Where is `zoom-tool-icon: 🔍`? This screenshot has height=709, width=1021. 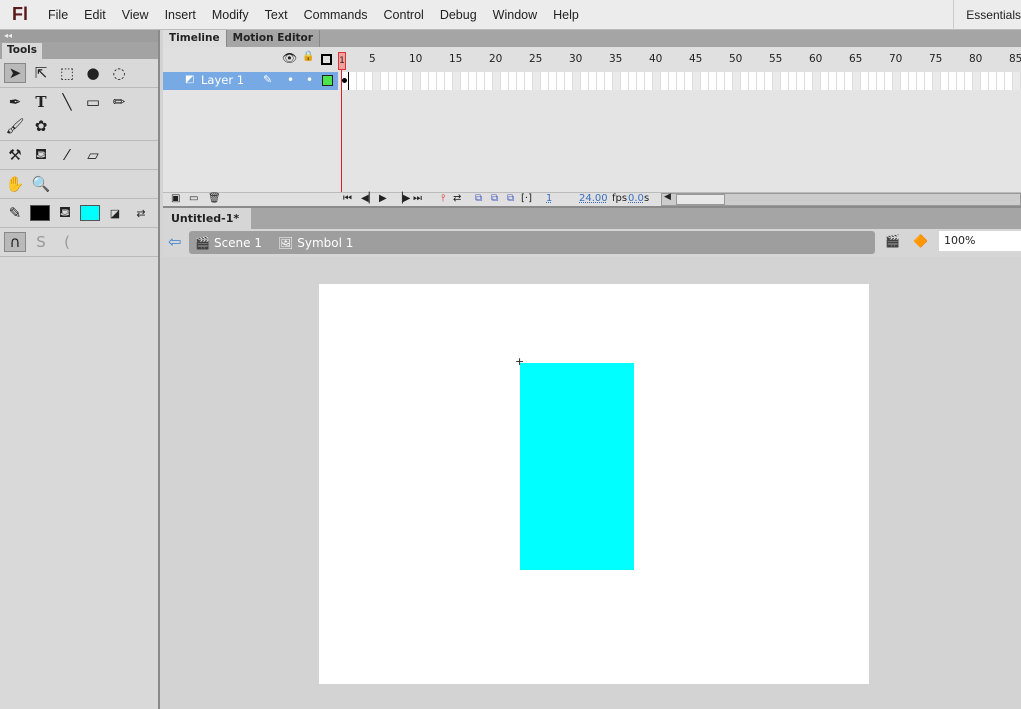
zoom-tool-icon: 🔍 is located at coordinates (41, 184).